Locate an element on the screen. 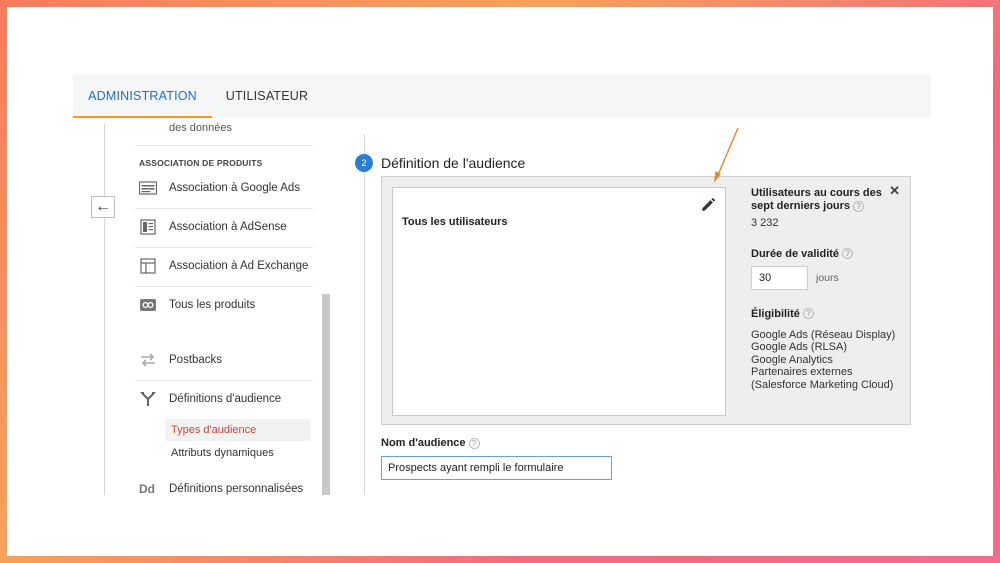 The width and height of the screenshot is (1000, 563). tab-utilisateur: UTILISATEUR is located at coordinates (267, 96).